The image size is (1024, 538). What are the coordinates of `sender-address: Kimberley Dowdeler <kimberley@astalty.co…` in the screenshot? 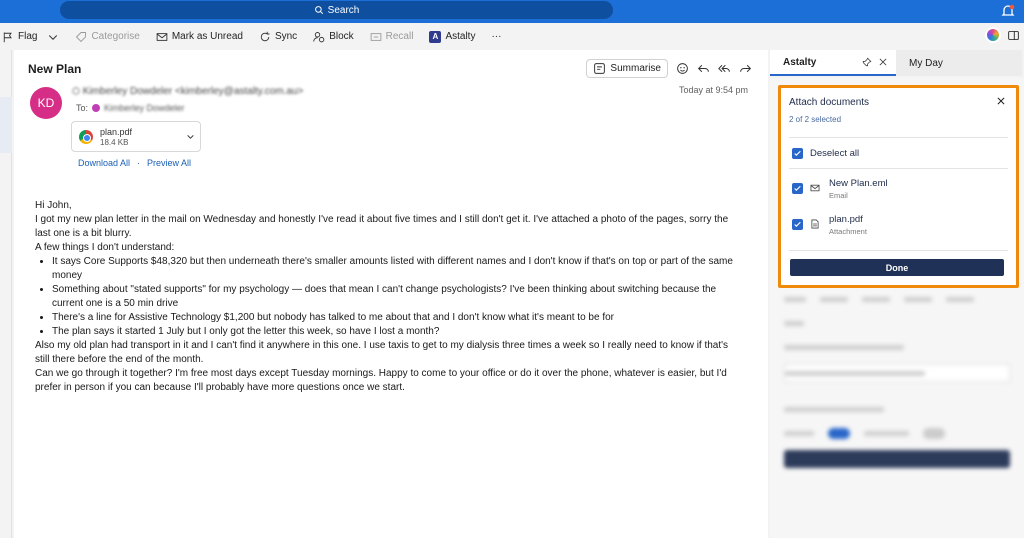 It's located at (187, 91).